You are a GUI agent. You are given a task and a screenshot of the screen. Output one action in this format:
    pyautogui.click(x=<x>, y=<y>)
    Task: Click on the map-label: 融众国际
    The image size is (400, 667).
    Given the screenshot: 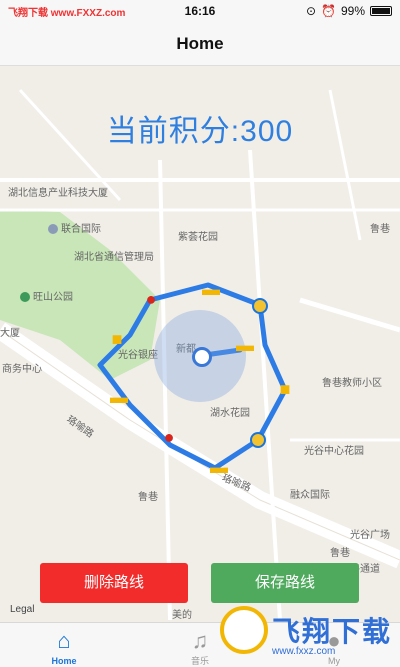 What is the action you would take?
    pyautogui.click(x=310, y=495)
    